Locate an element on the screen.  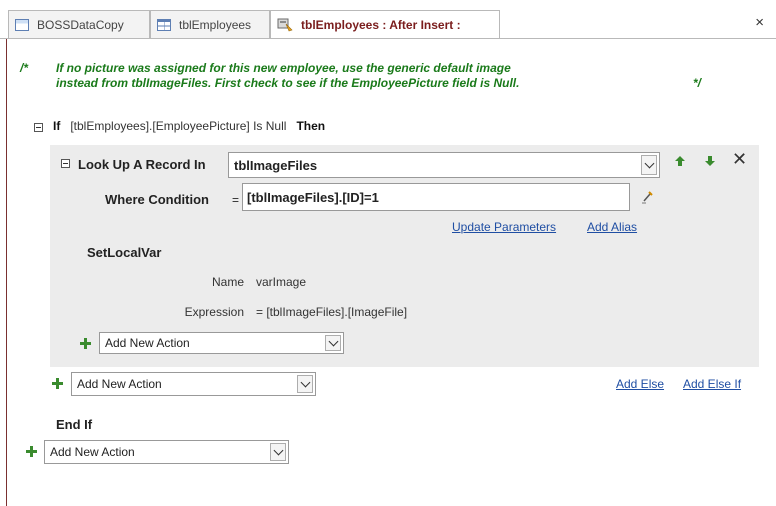
table-icon is located at coordinates (164, 24).